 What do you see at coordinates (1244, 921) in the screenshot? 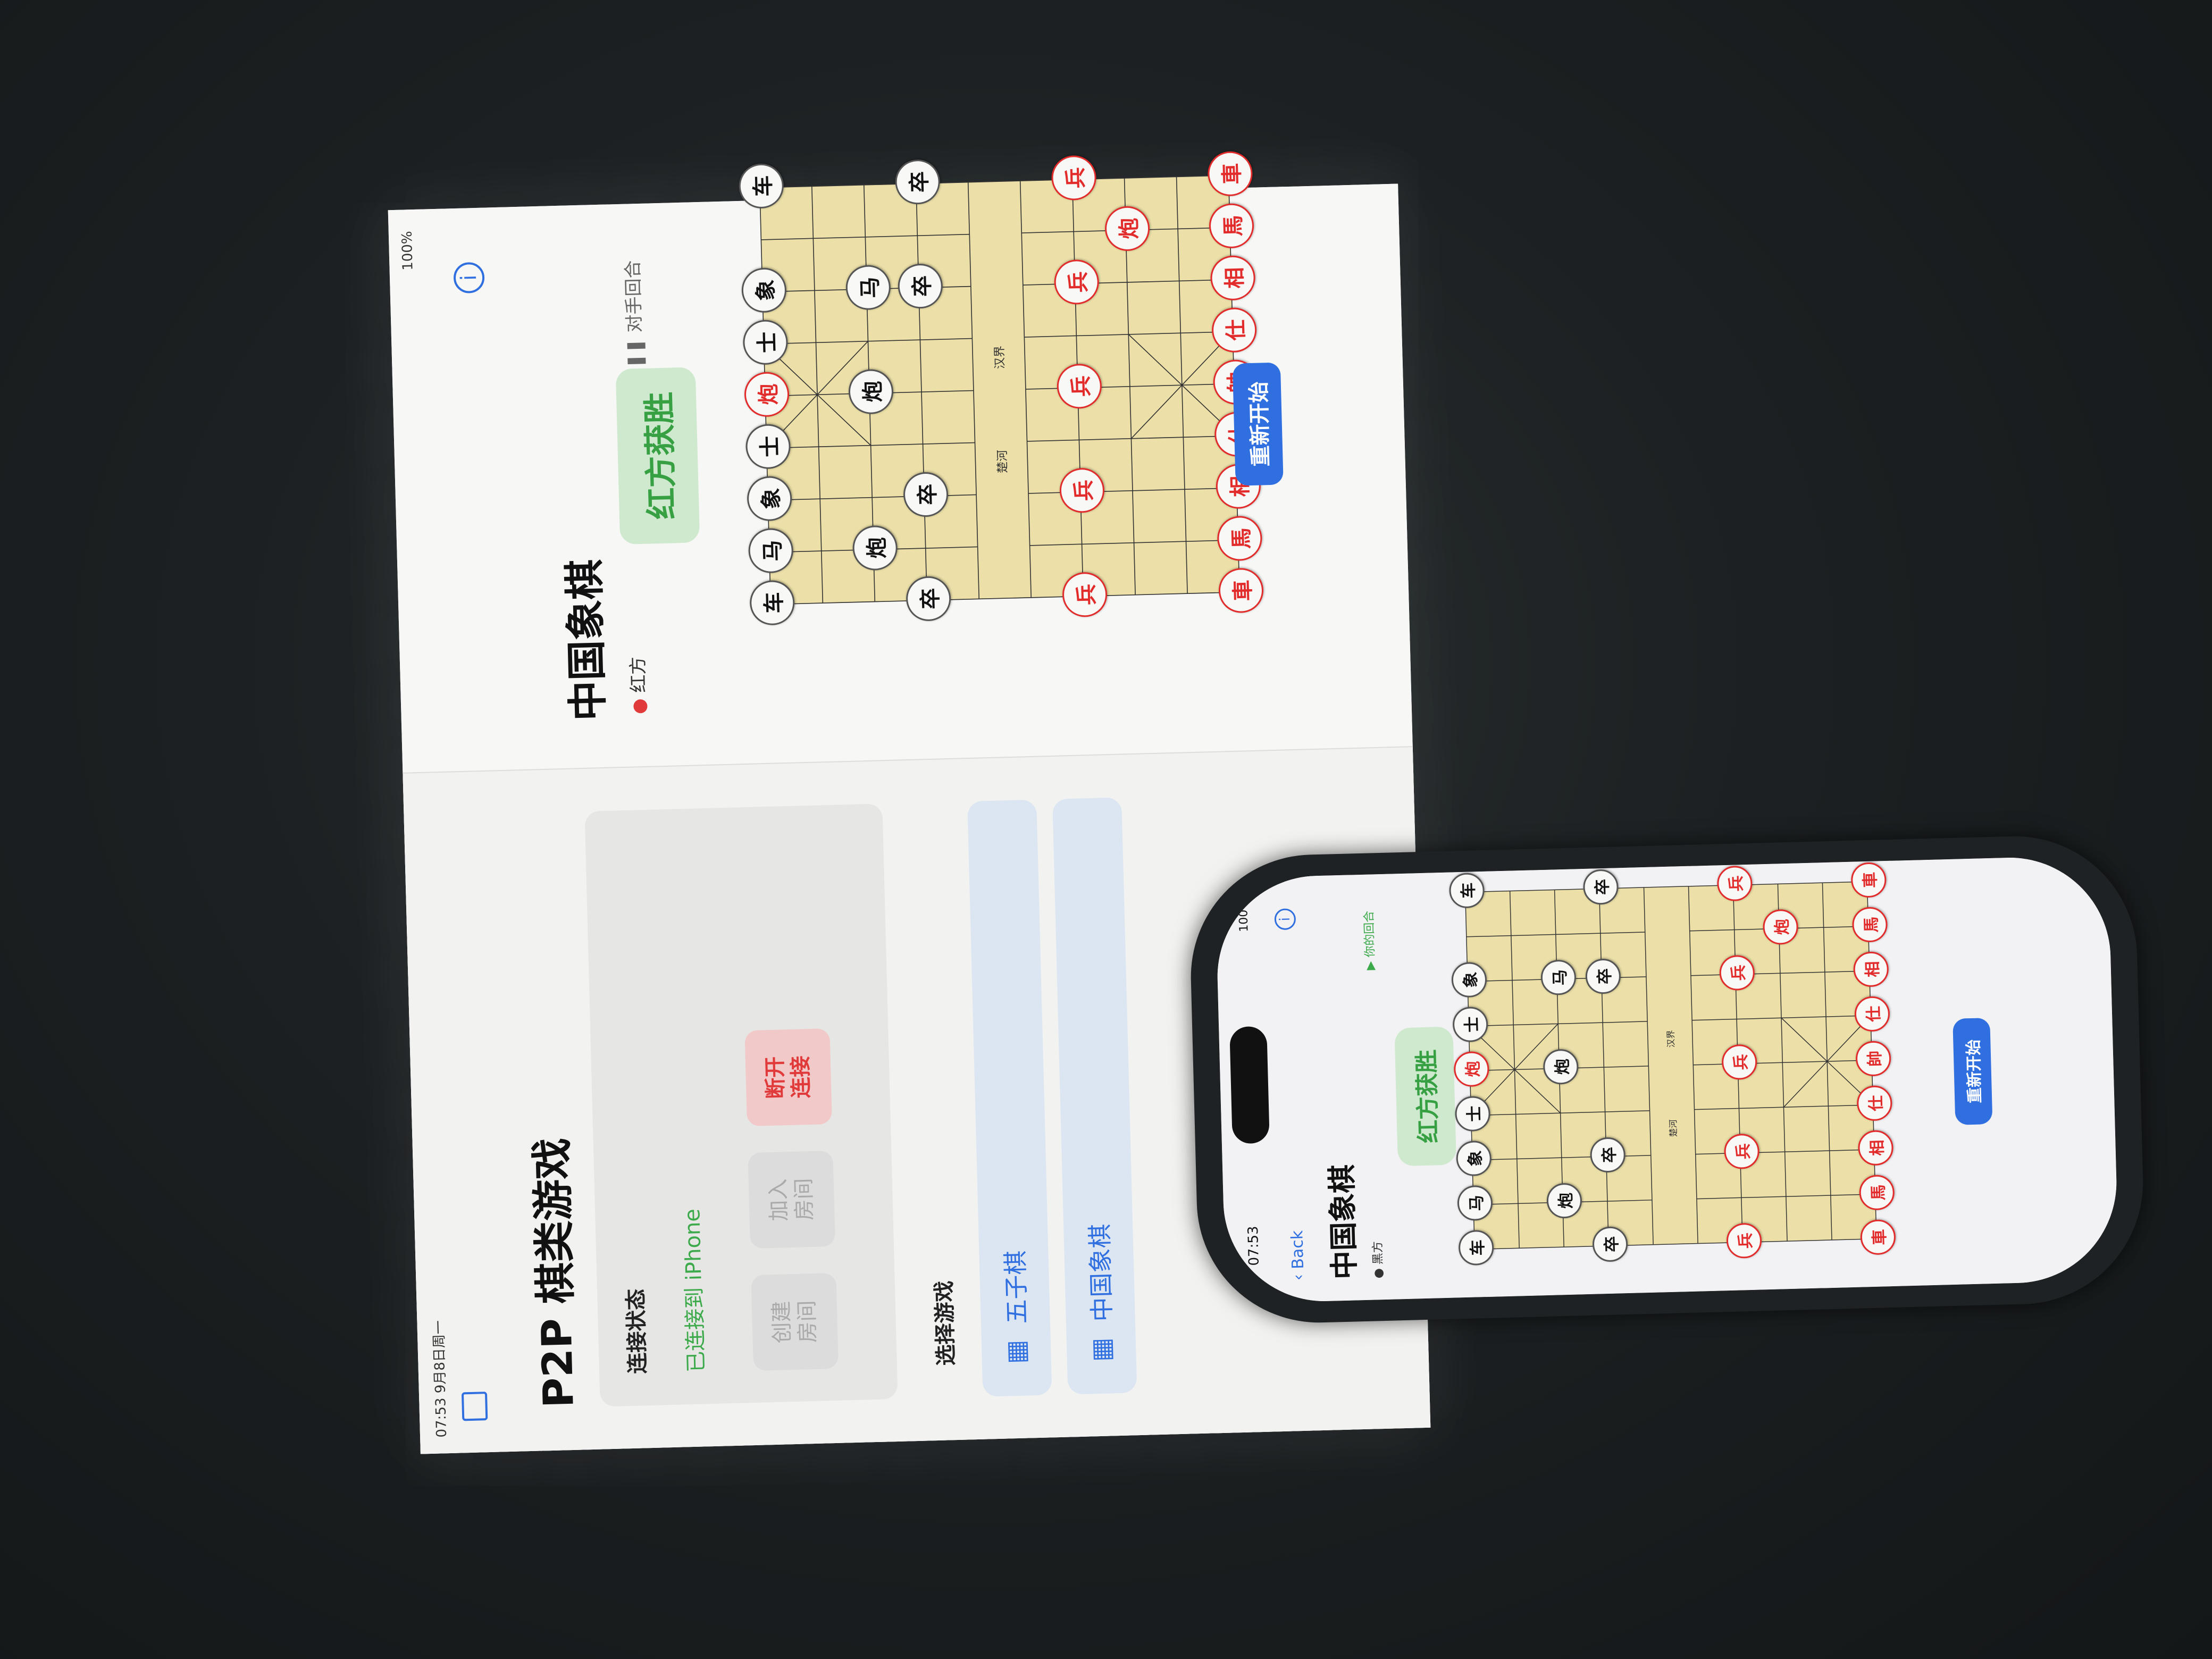
I see `phone-battery: 100` at bounding box center [1244, 921].